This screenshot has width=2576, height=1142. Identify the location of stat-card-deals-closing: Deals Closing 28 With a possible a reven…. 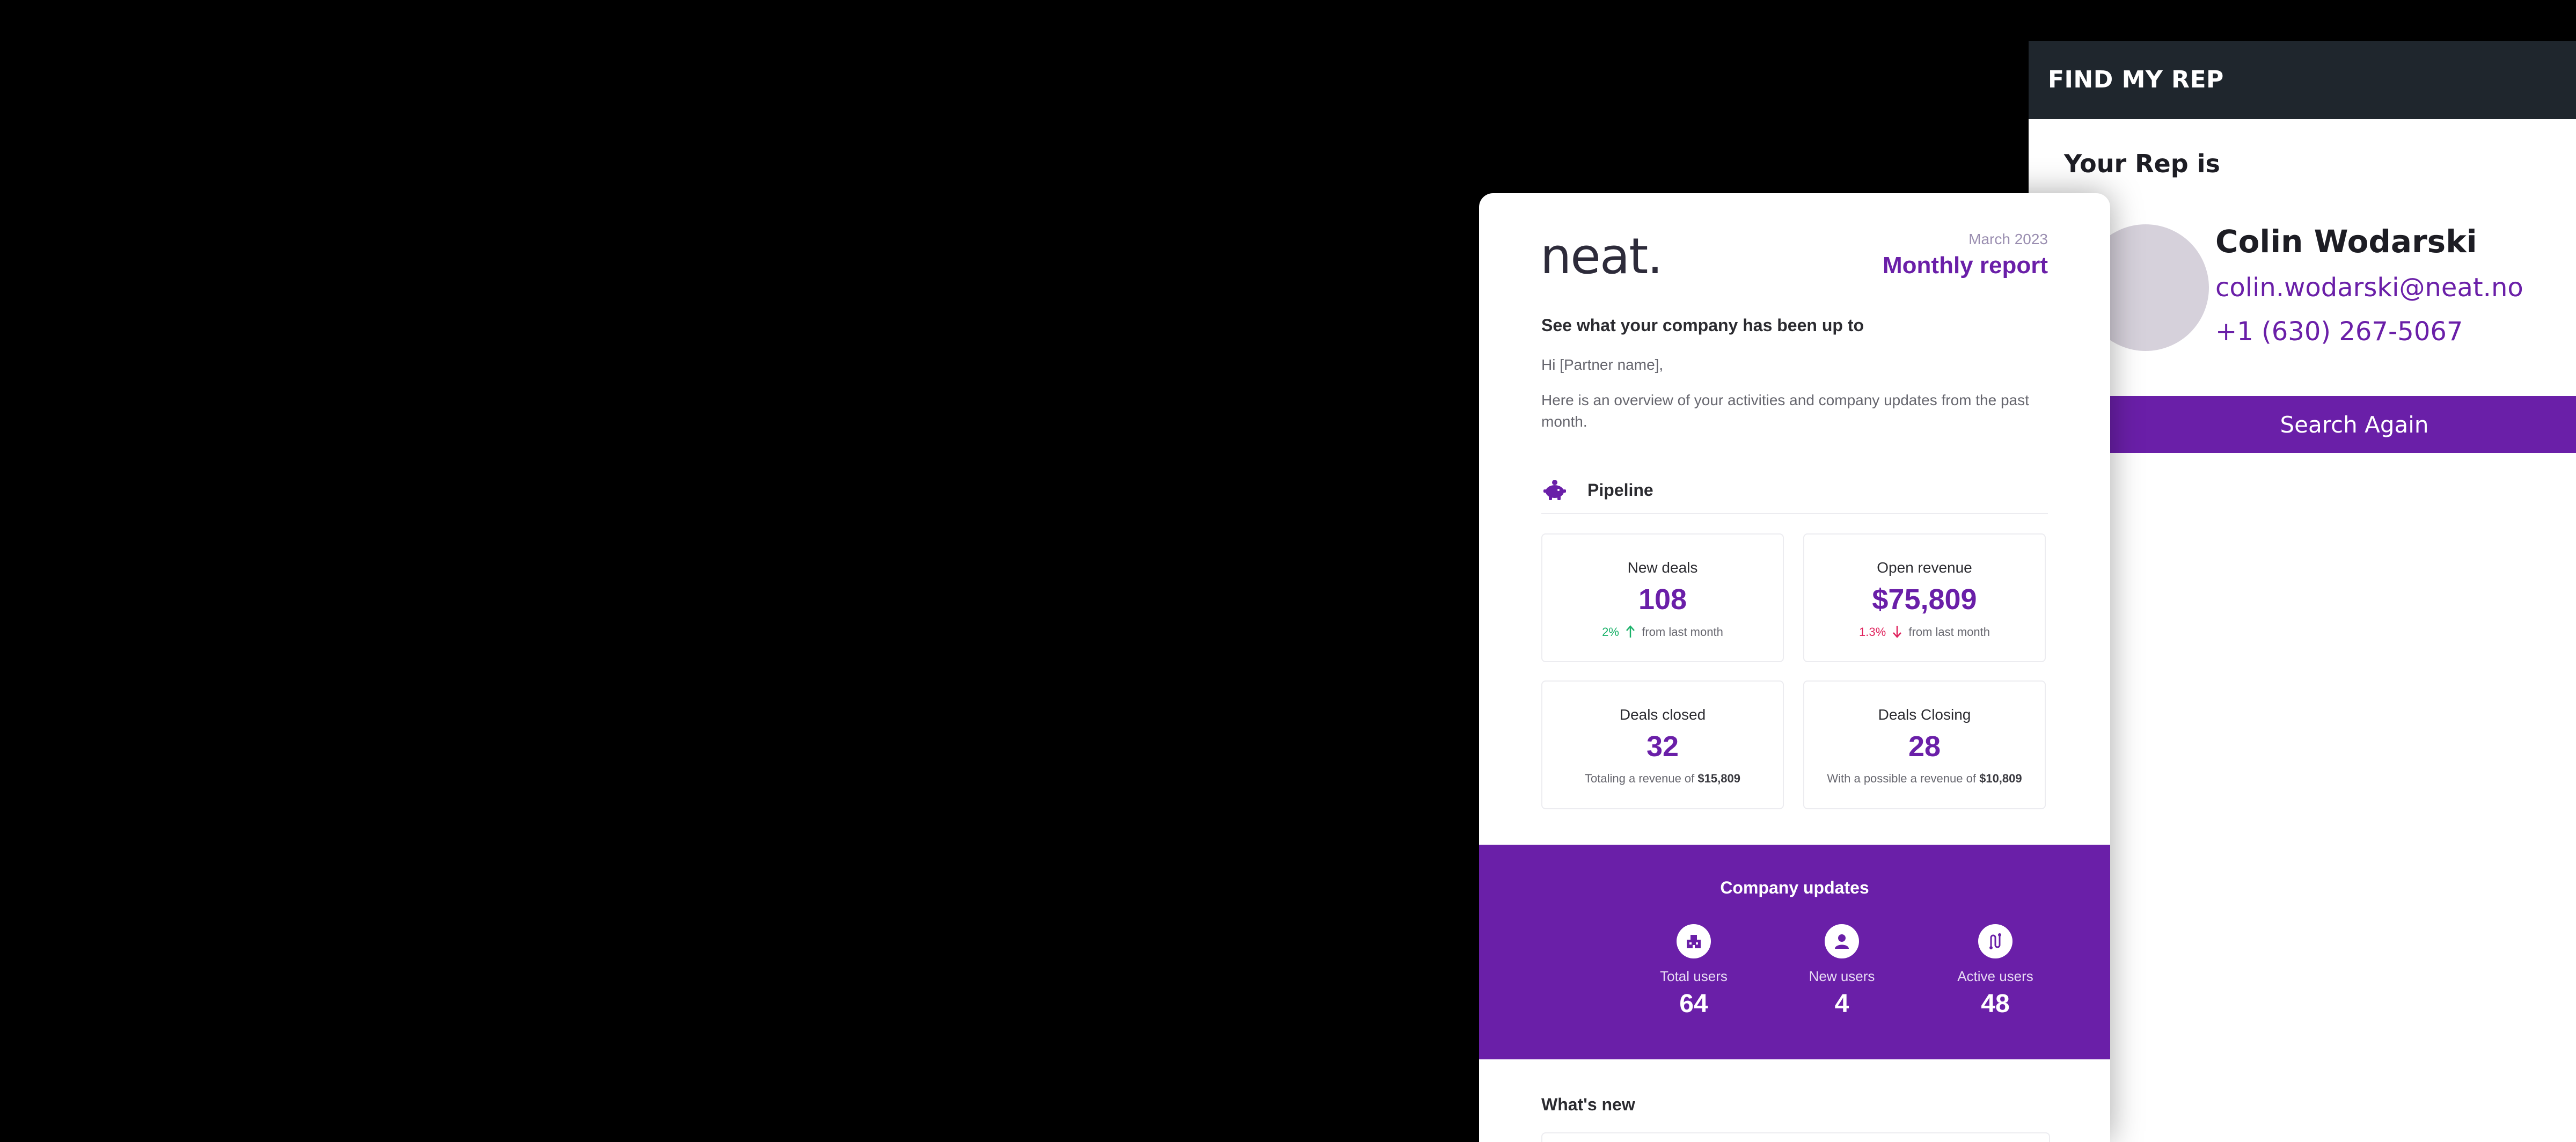
(1924, 744).